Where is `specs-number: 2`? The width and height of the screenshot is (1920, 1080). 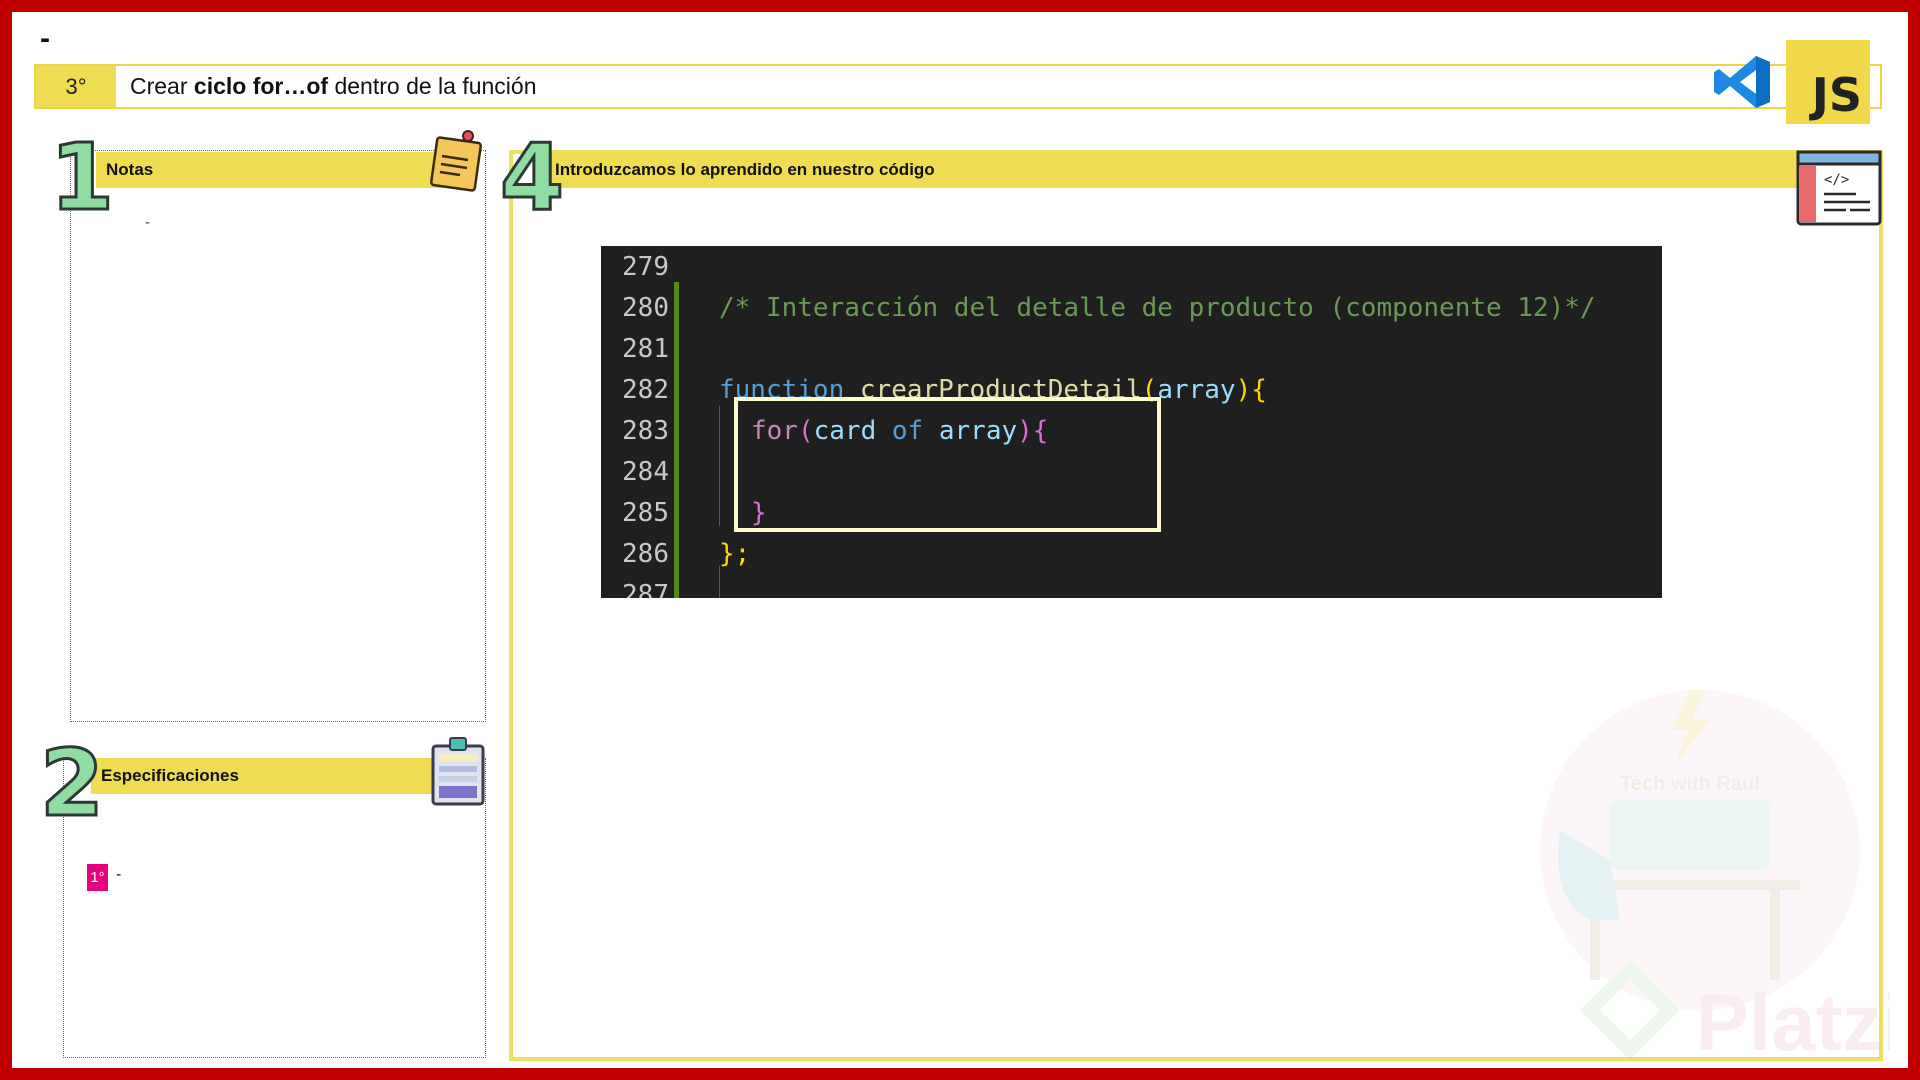
specs-number: 2 is located at coordinates (71, 783).